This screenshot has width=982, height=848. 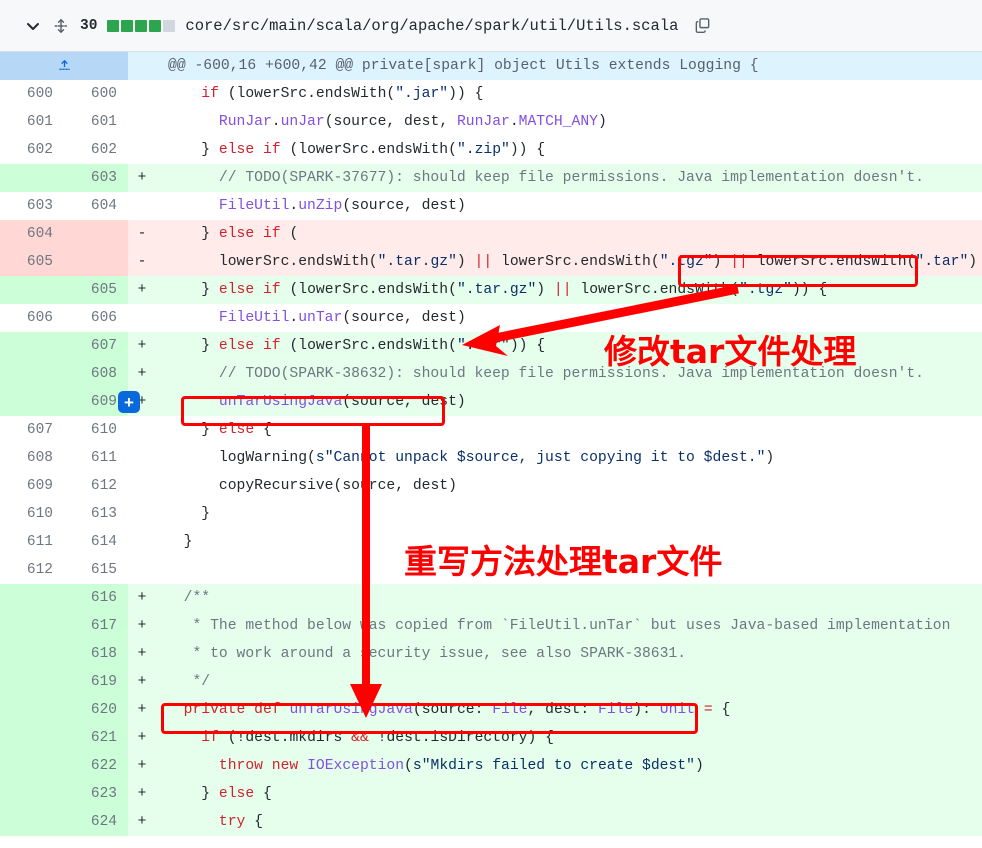 I want to click on line-number-new: 610, so click(x=96, y=430).